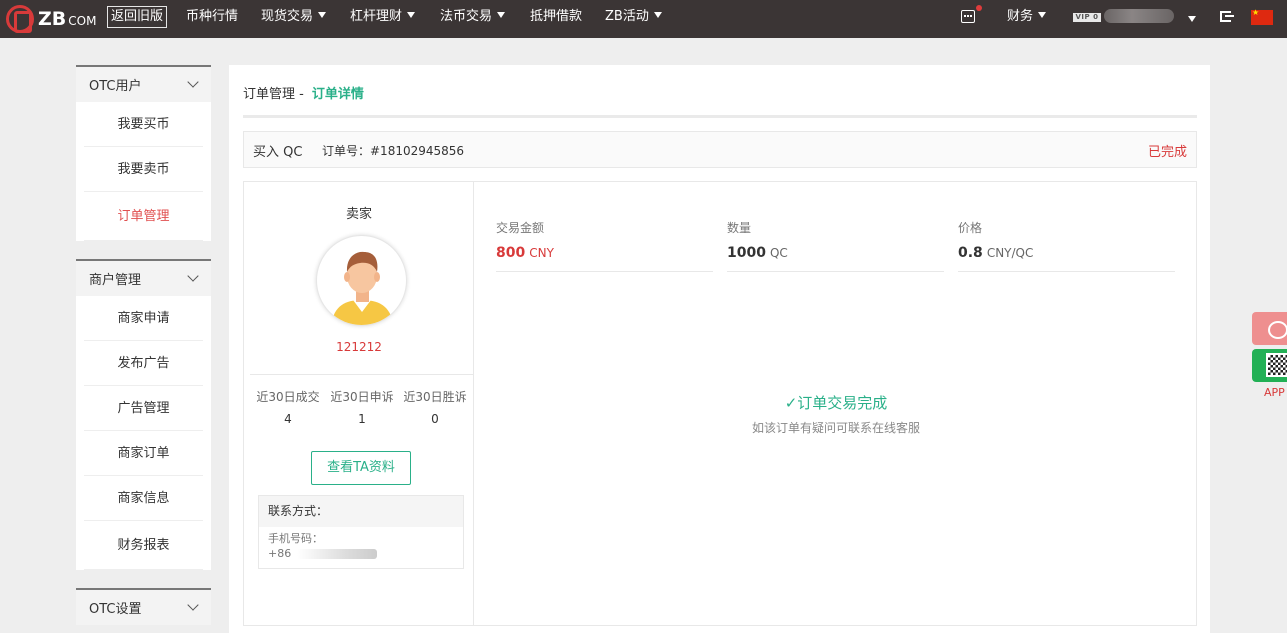 Image resolution: width=1287 pixels, height=633 pixels. I want to click on trade-amount-value: 800, so click(511, 253).